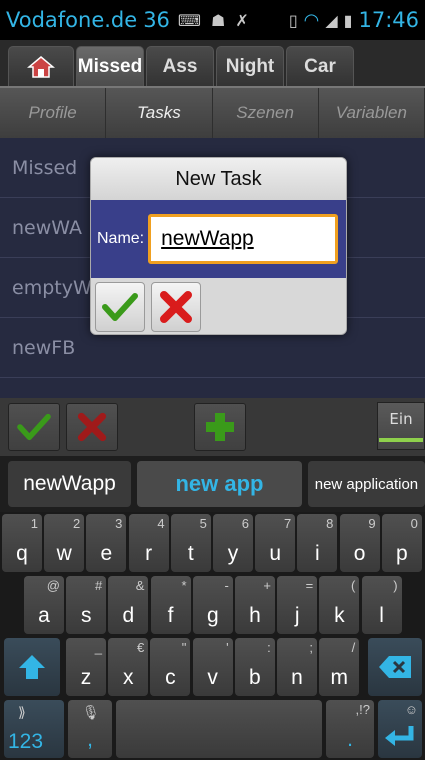 The image size is (425, 760). I want to click on enter-icon, so click(399, 736).